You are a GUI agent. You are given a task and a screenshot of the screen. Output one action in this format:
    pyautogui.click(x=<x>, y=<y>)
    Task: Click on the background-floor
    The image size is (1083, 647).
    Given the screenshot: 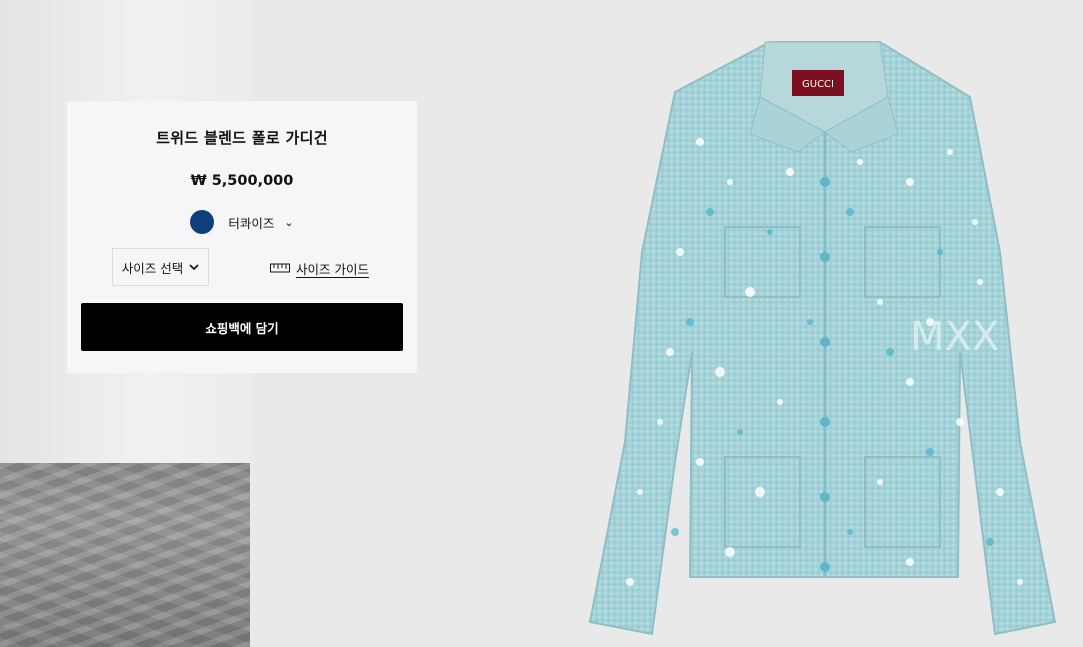 What is the action you would take?
    pyautogui.click(x=125, y=555)
    